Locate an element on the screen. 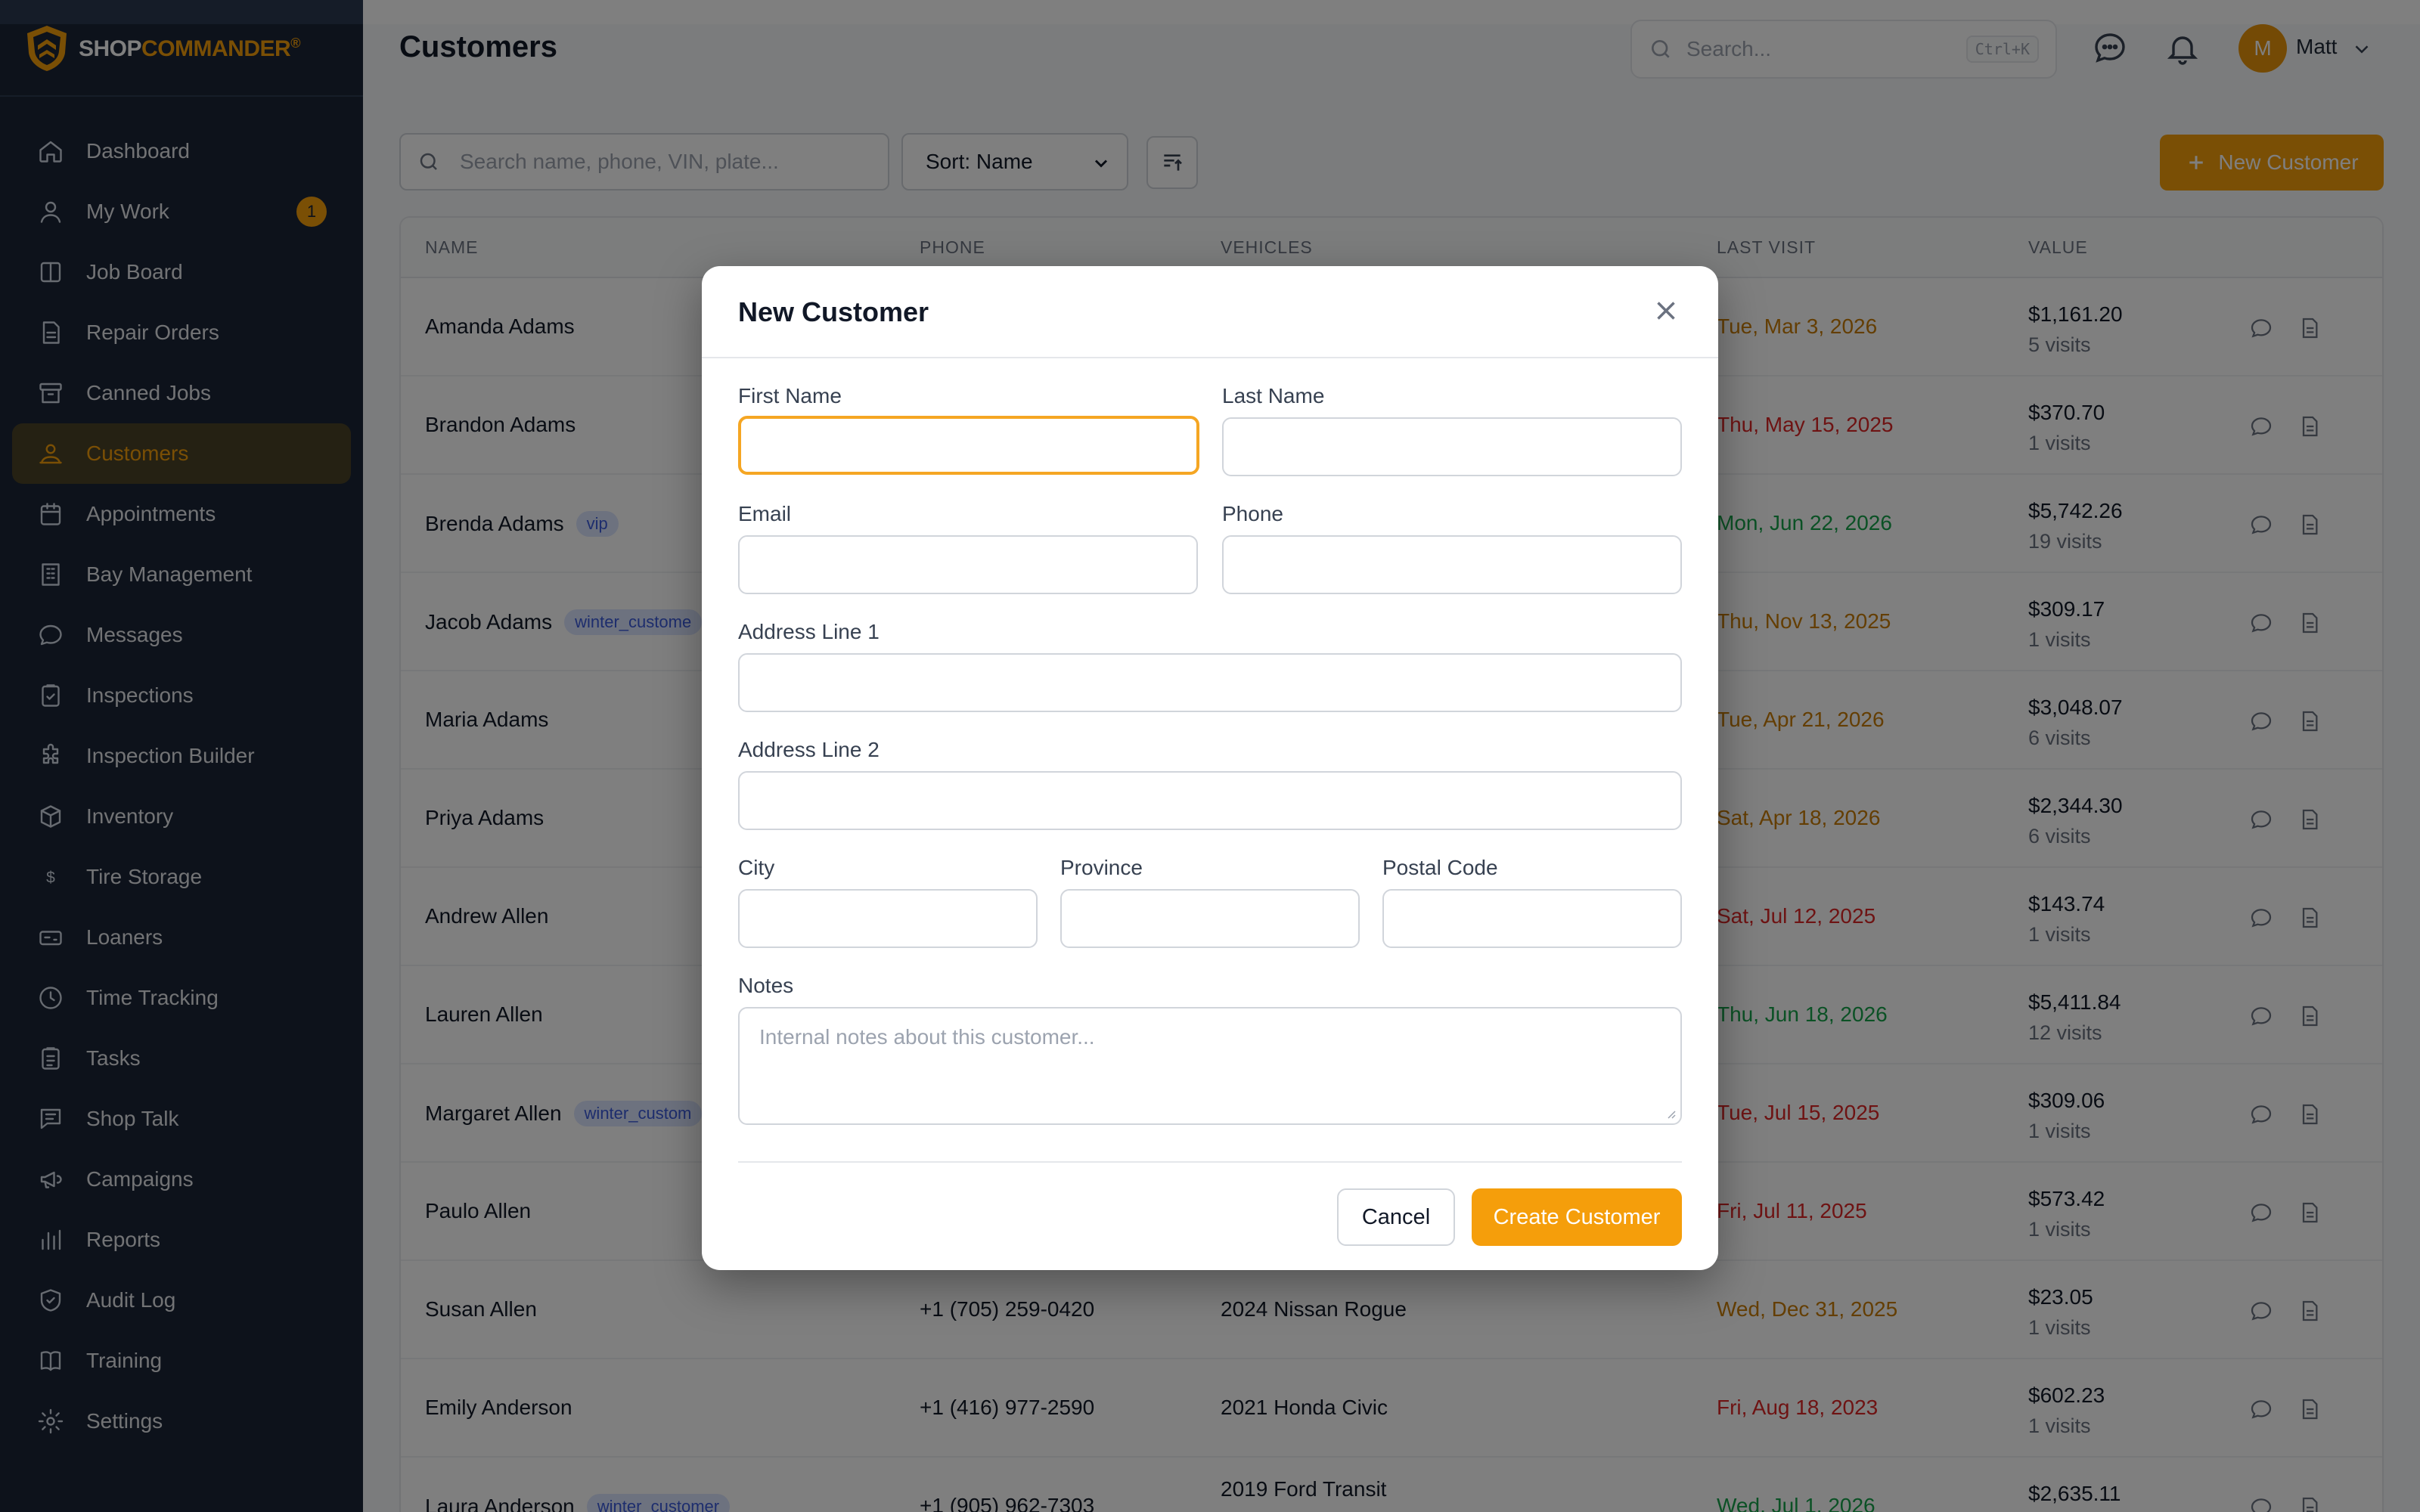 The width and height of the screenshot is (2420, 1512). cancel-button: Cancel is located at coordinates (1396, 1217).